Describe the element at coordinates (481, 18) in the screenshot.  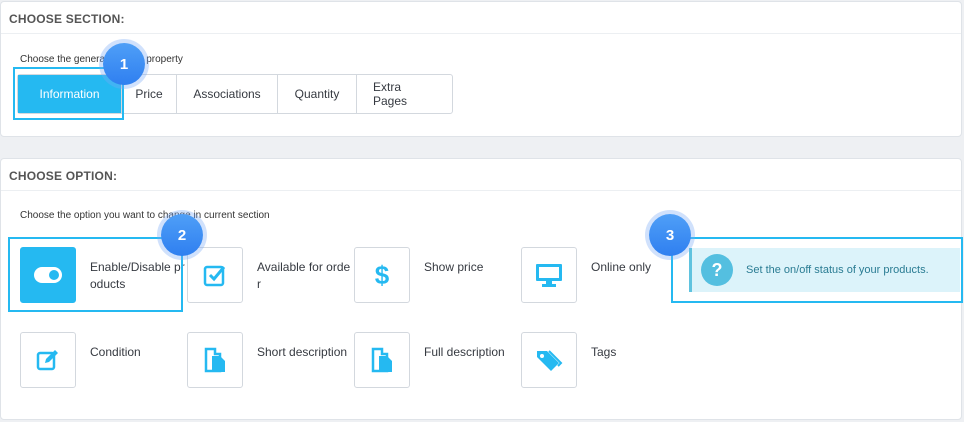
I see `section-title: CHOOSE SECTION:` at that location.